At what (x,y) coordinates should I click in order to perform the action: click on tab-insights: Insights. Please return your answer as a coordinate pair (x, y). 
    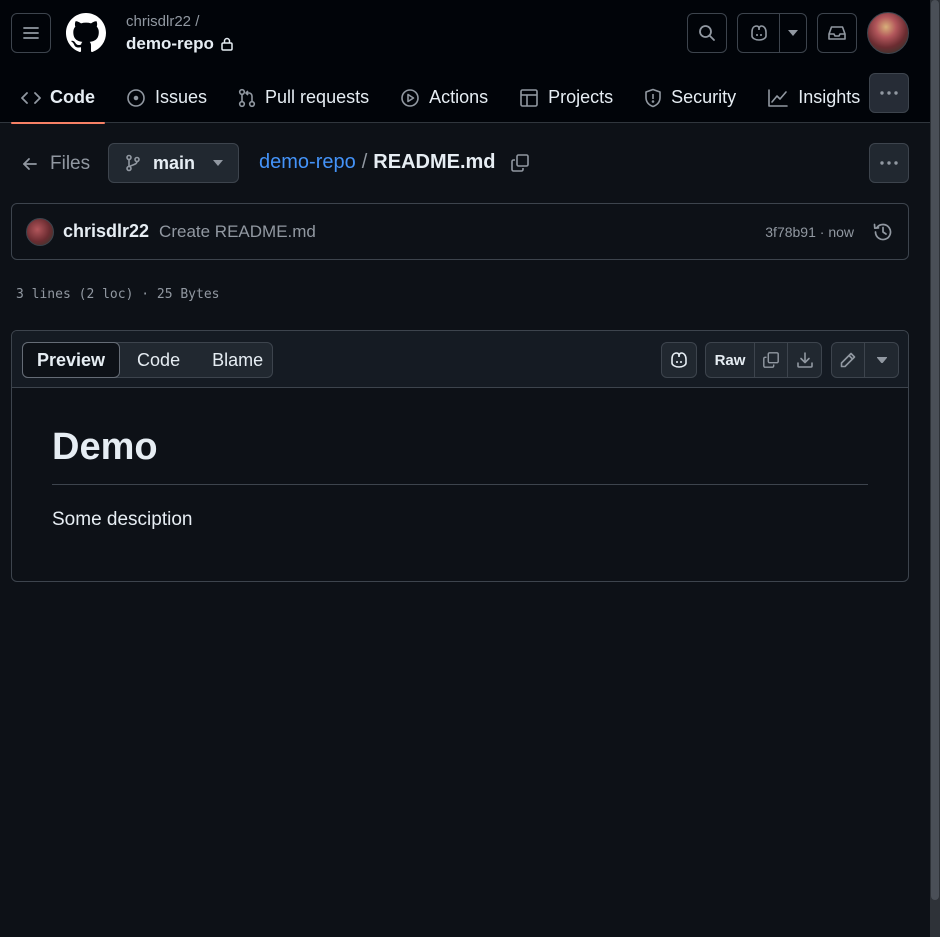
    Looking at the image, I should click on (813, 98).